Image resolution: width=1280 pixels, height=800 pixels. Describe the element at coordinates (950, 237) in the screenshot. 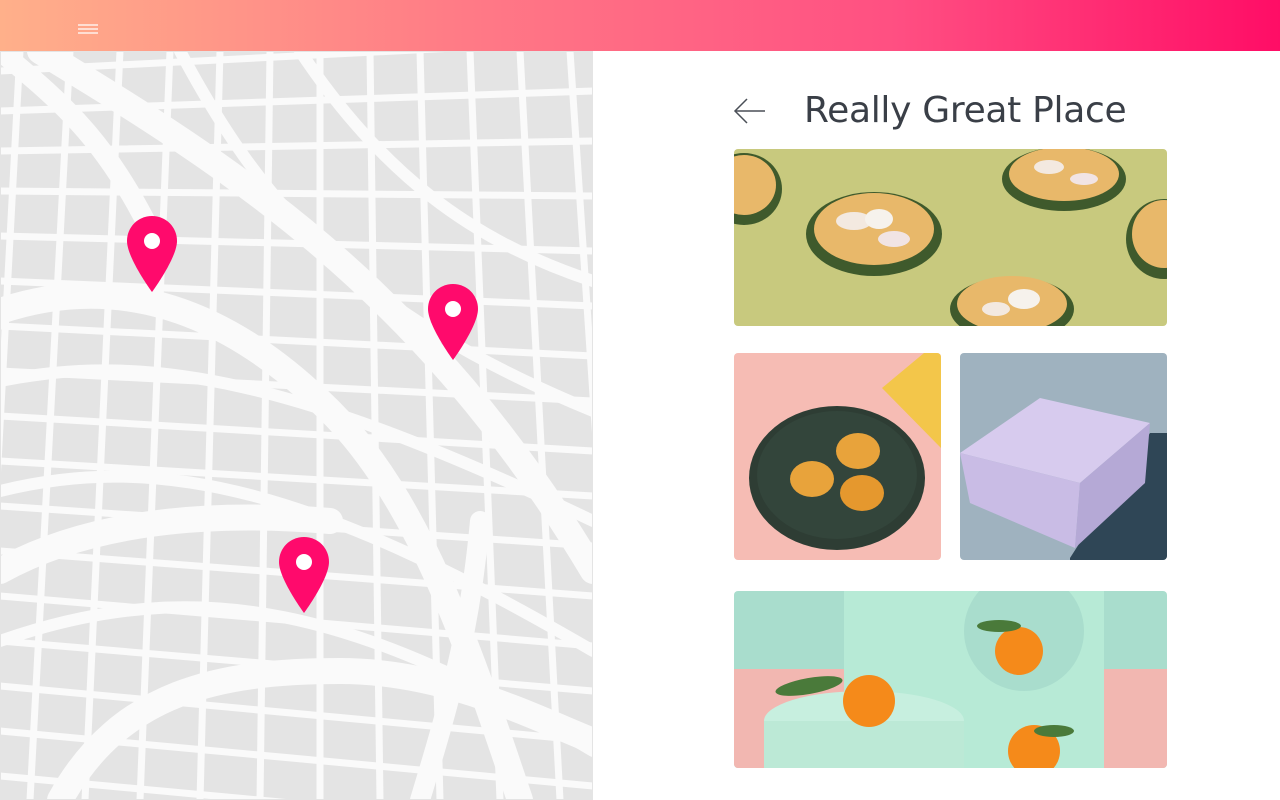

I see `egg-tarts-on-green-photo` at that location.